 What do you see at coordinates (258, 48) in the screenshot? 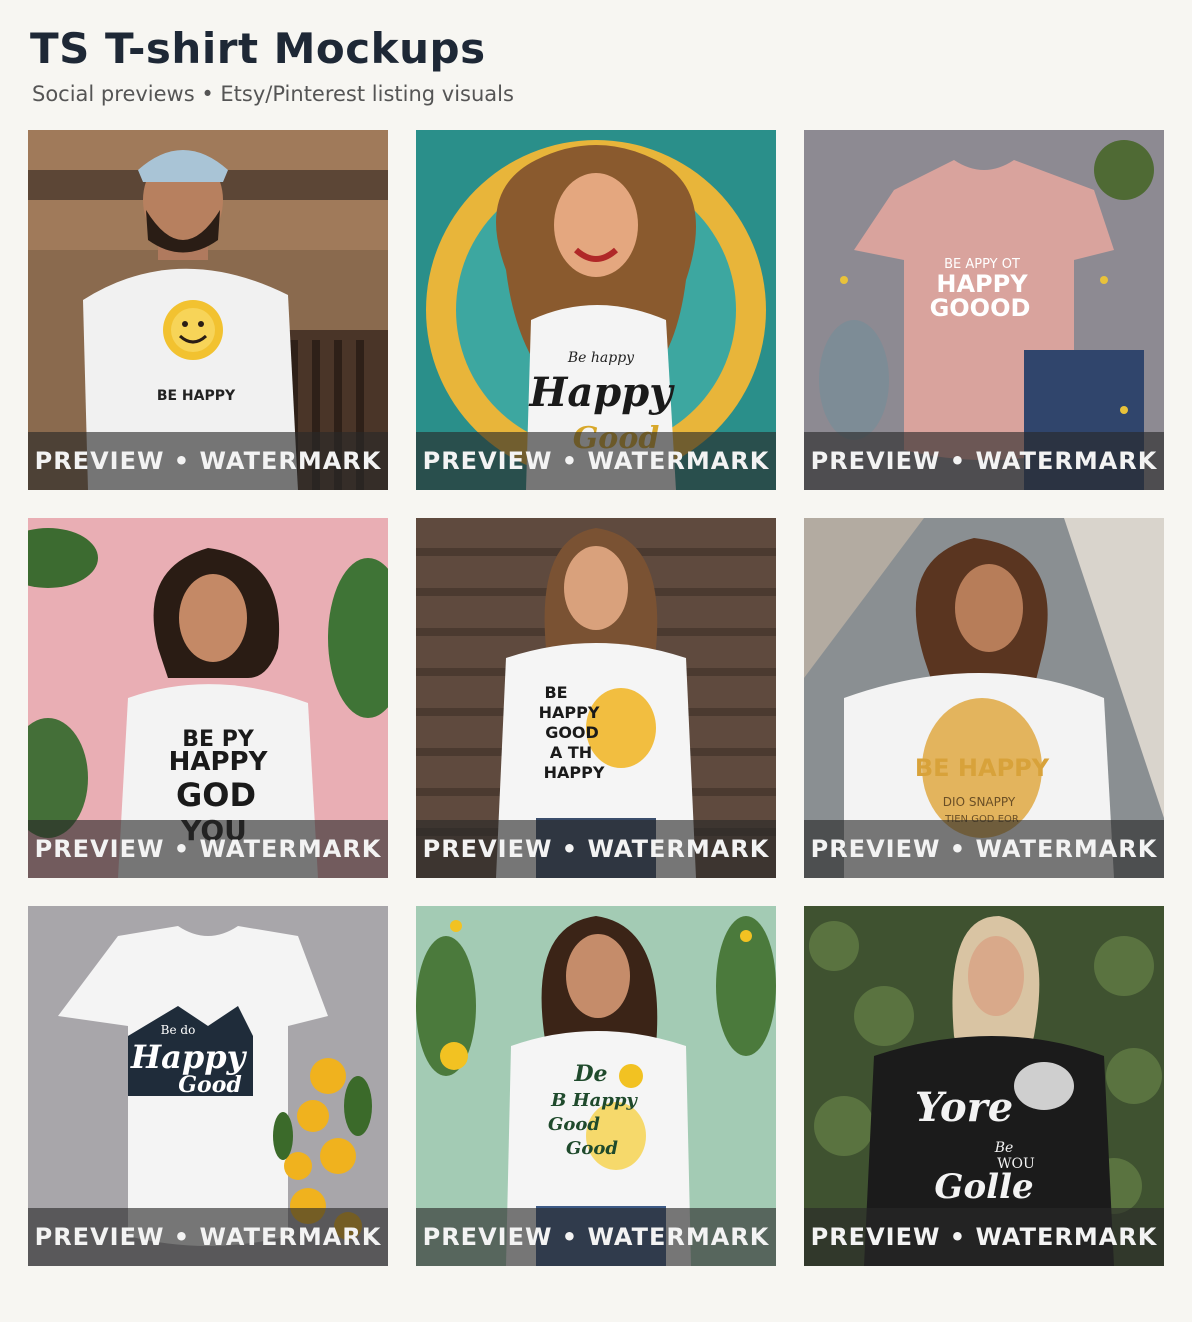
I see `page-title: TS T-shirt Mockups` at bounding box center [258, 48].